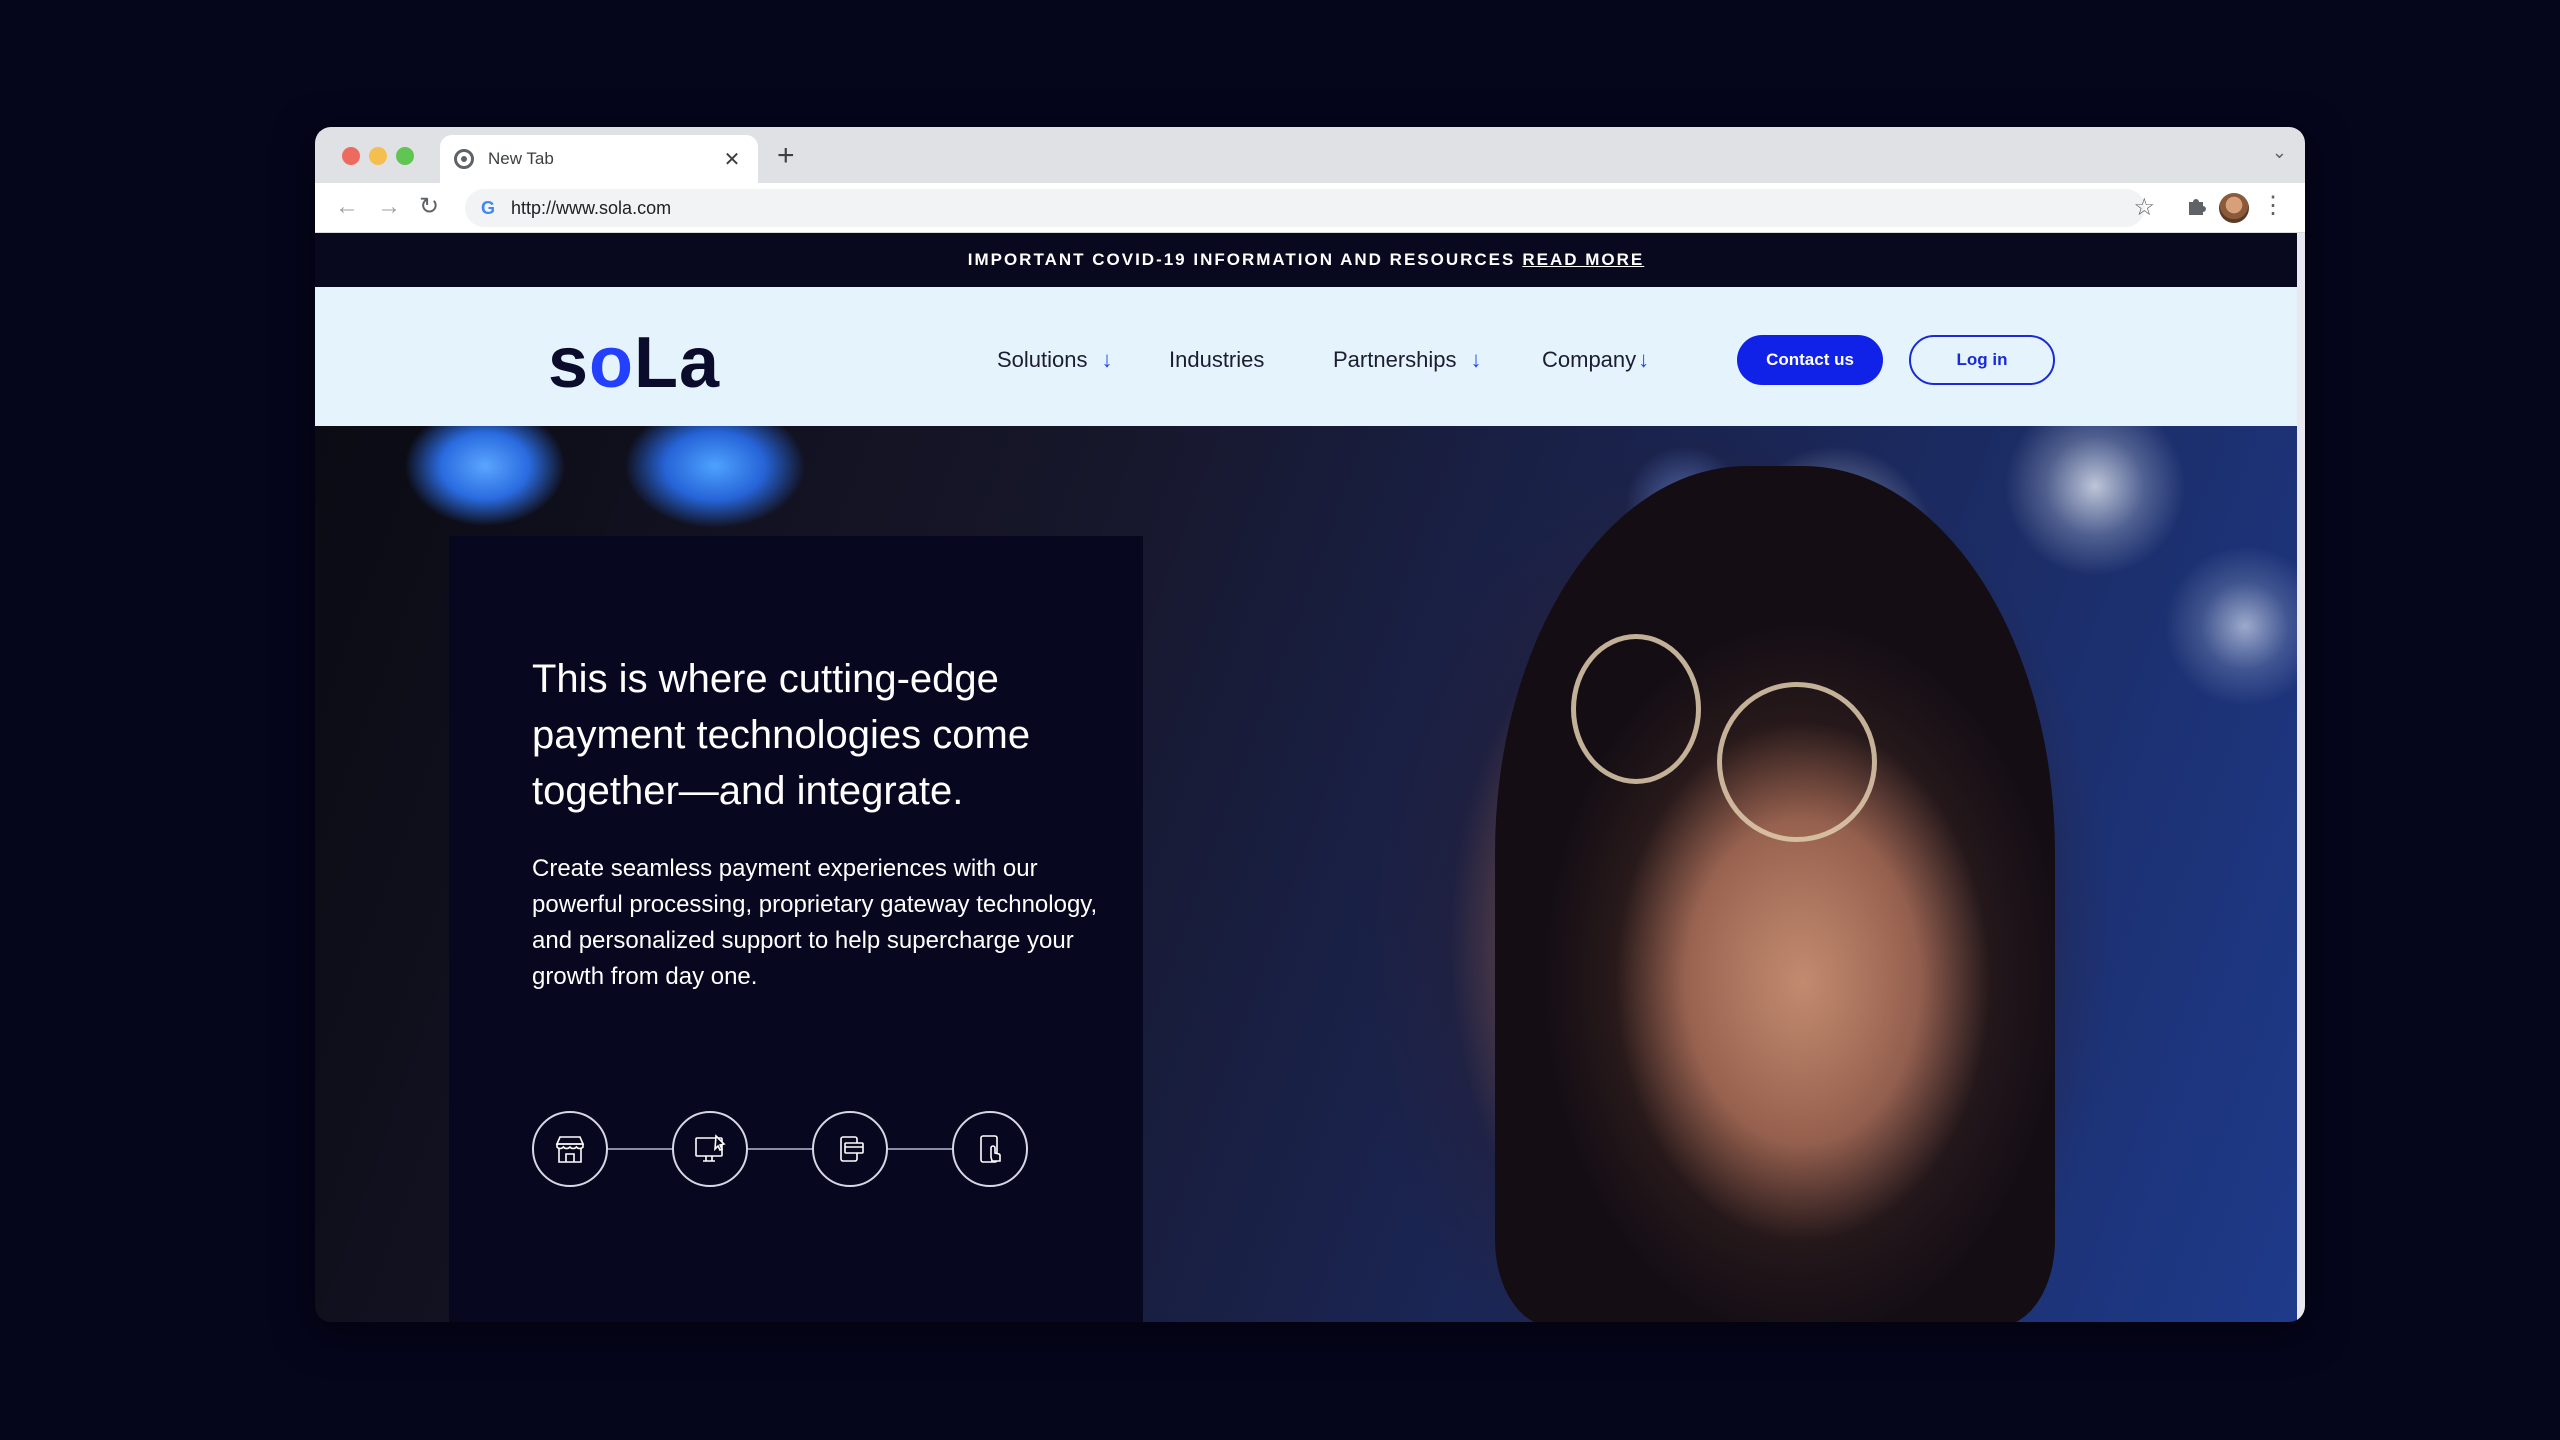  Describe the element at coordinates (1395, 359) in the screenshot. I see `nav-partnerships-label: Partnerships` at that location.